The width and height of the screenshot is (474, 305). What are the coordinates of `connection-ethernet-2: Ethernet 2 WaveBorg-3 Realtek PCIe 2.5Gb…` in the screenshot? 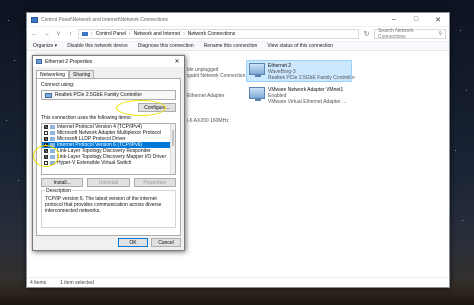 It's located at (300, 71).